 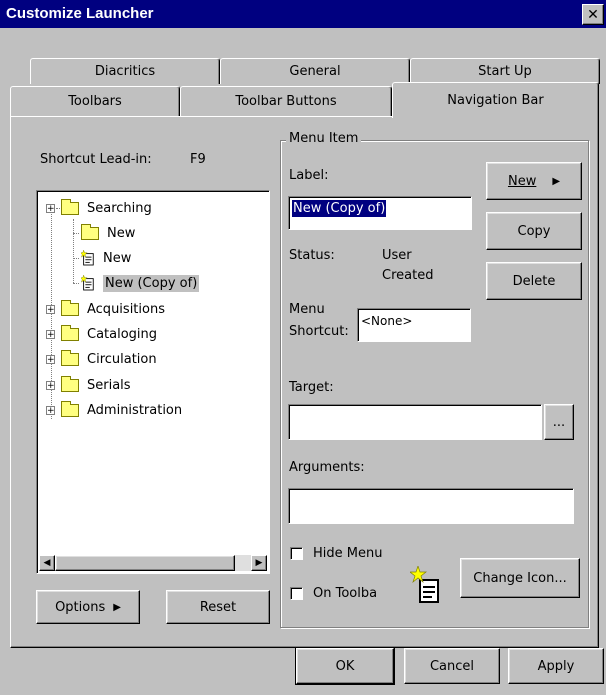 What do you see at coordinates (324, 138) in the screenshot?
I see `menu-item-group-label: Menu Item` at bounding box center [324, 138].